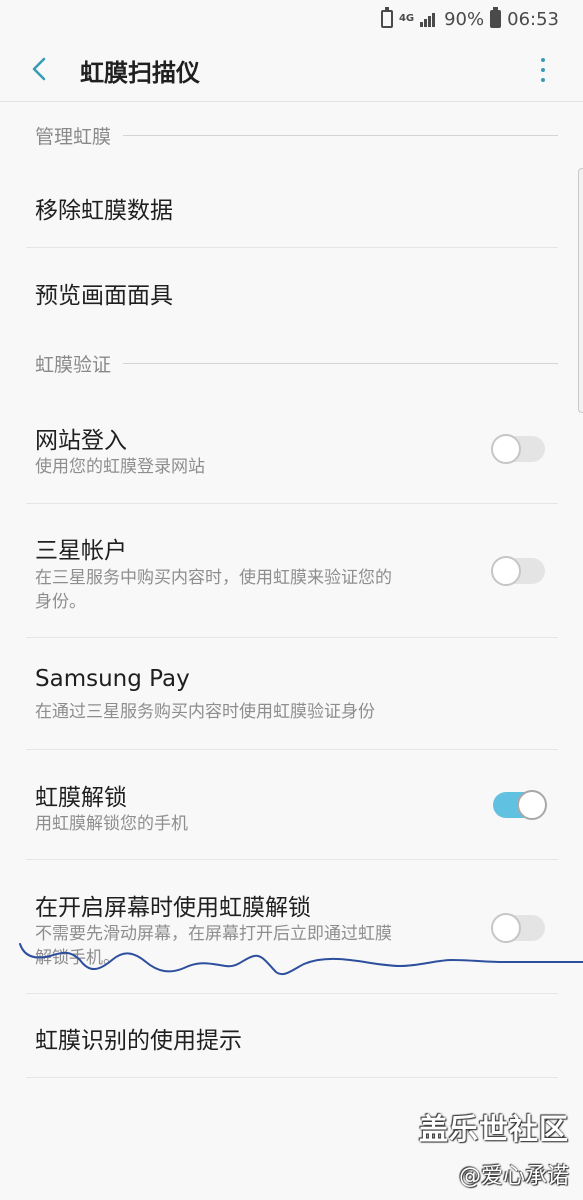  What do you see at coordinates (301, 959) in the screenshot?
I see `scribble-annotation` at bounding box center [301, 959].